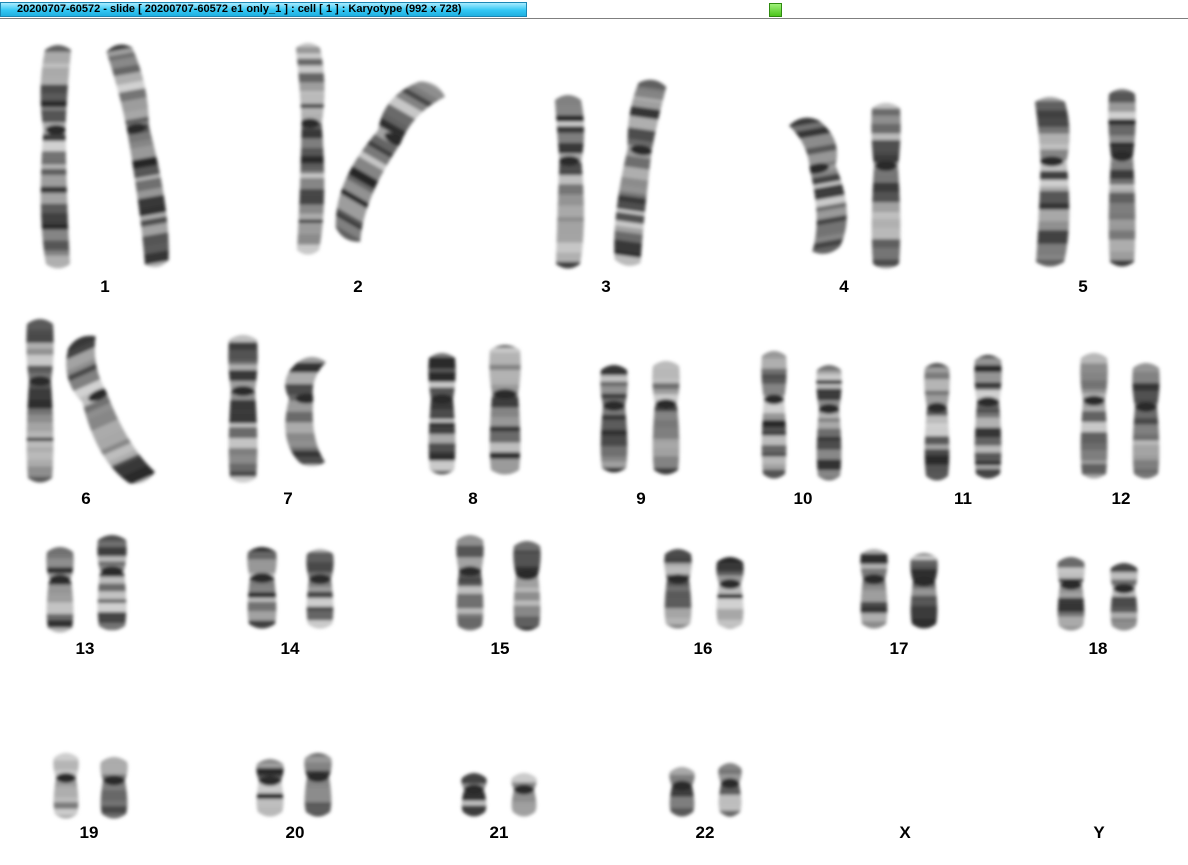  What do you see at coordinates (1083, 286) in the screenshot?
I see `chromosome-label: 5` at bounding box center [1083, 286].